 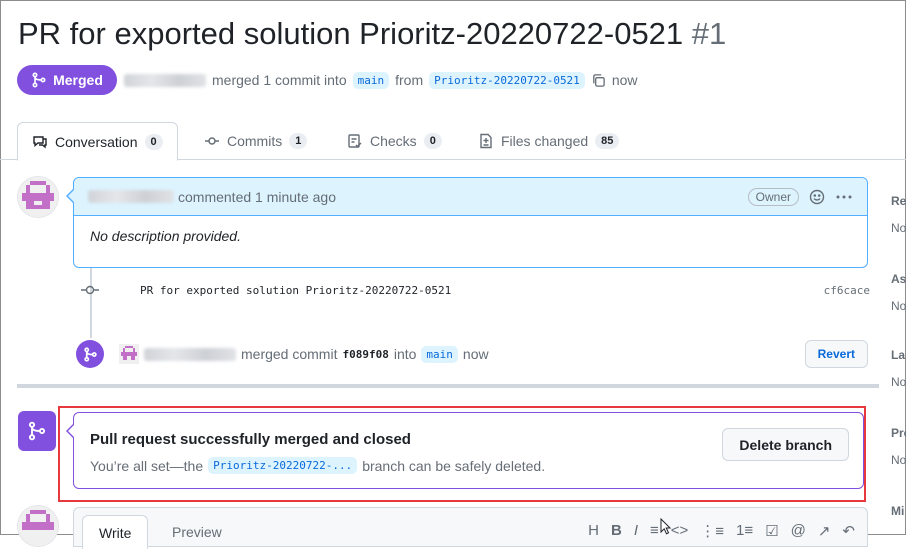 I want to click on italic-icon: I, so click(x=636, y=531).